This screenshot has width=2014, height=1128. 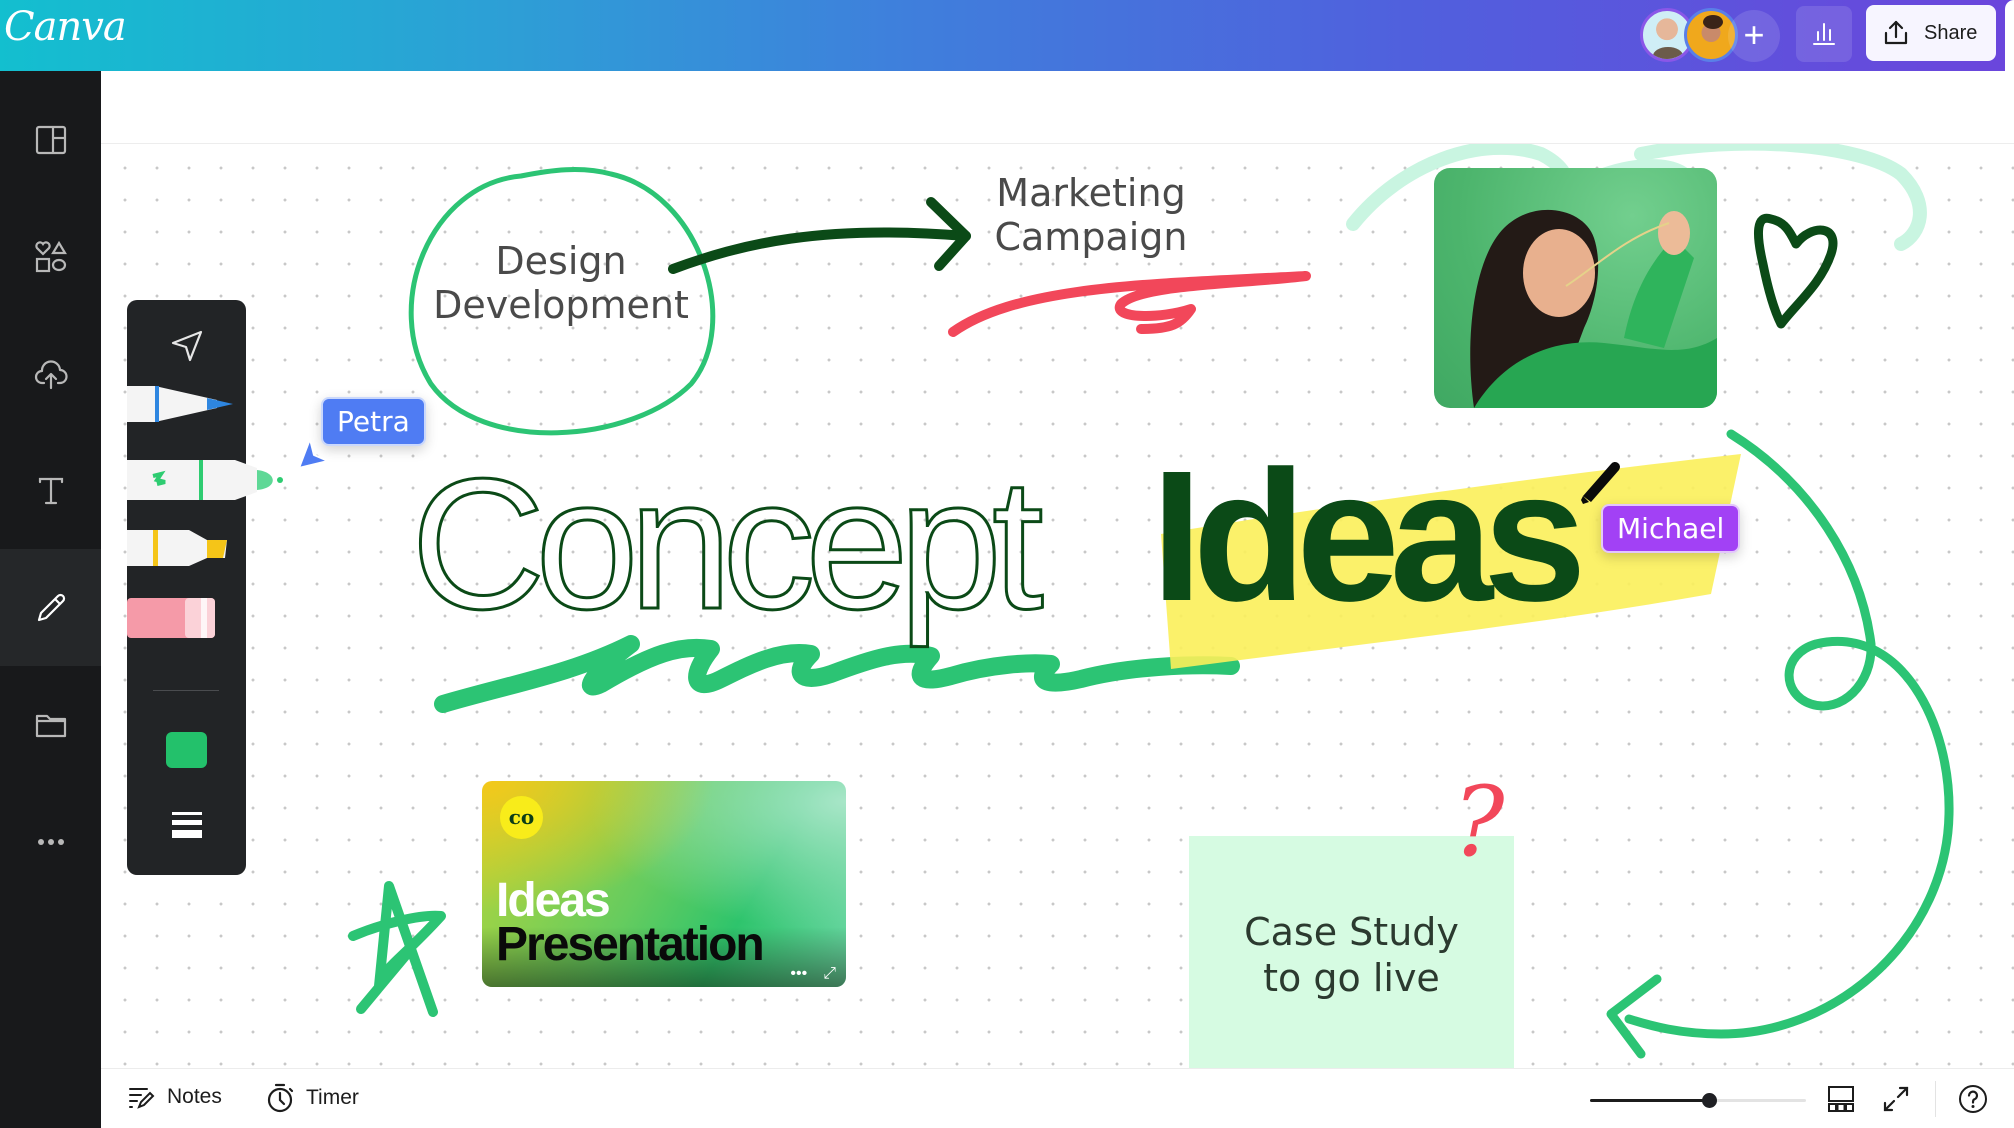 What do you see at coordinates (332, 1097) in the screenshot?
I see `timer-label: Timer` at bounding box center [332, 1097].